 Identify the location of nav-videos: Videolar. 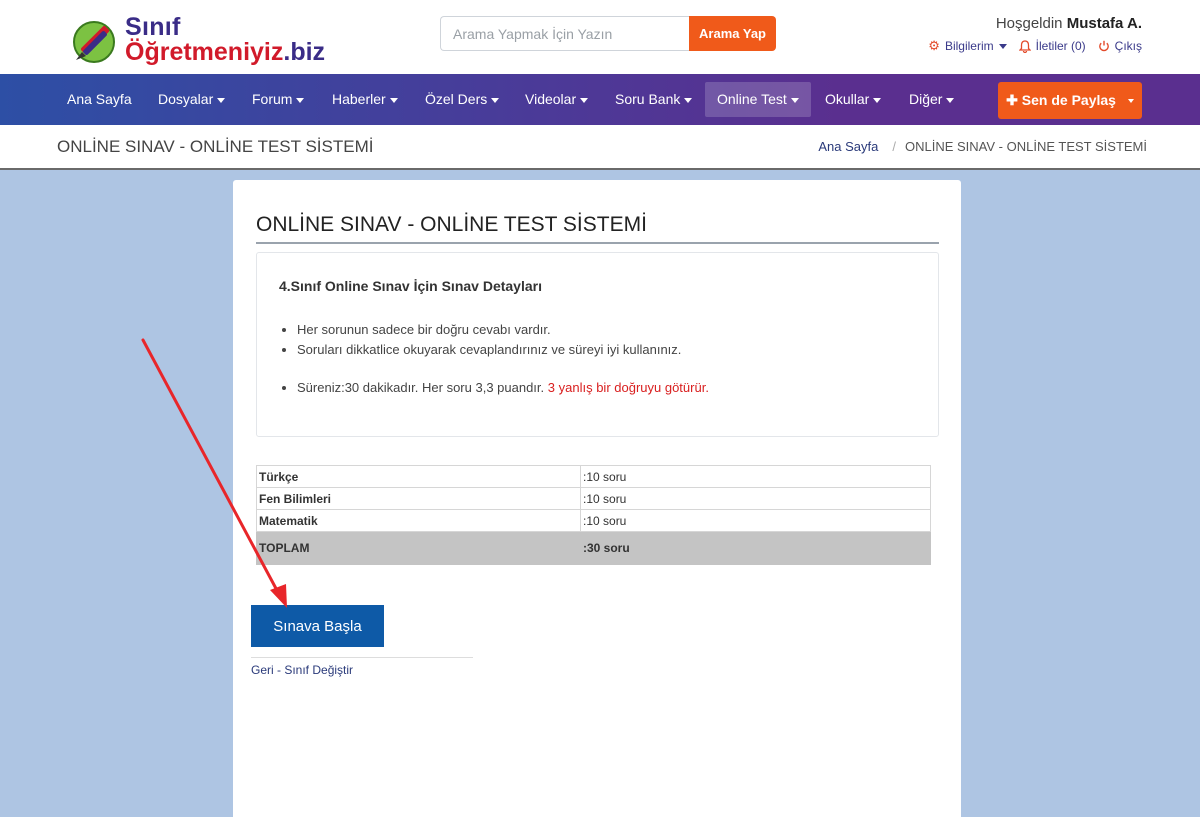
(556, 99).